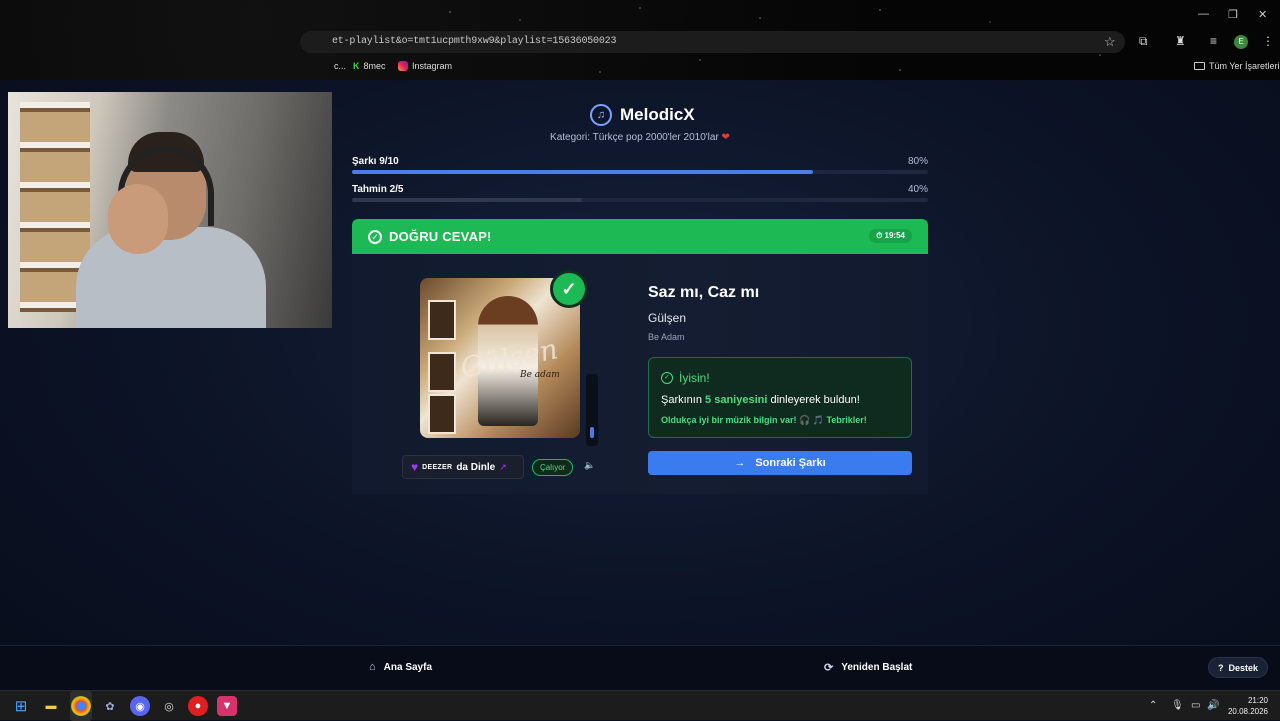  I want to click on menu-kebab-icon: ⋮, so click(1268, 41).